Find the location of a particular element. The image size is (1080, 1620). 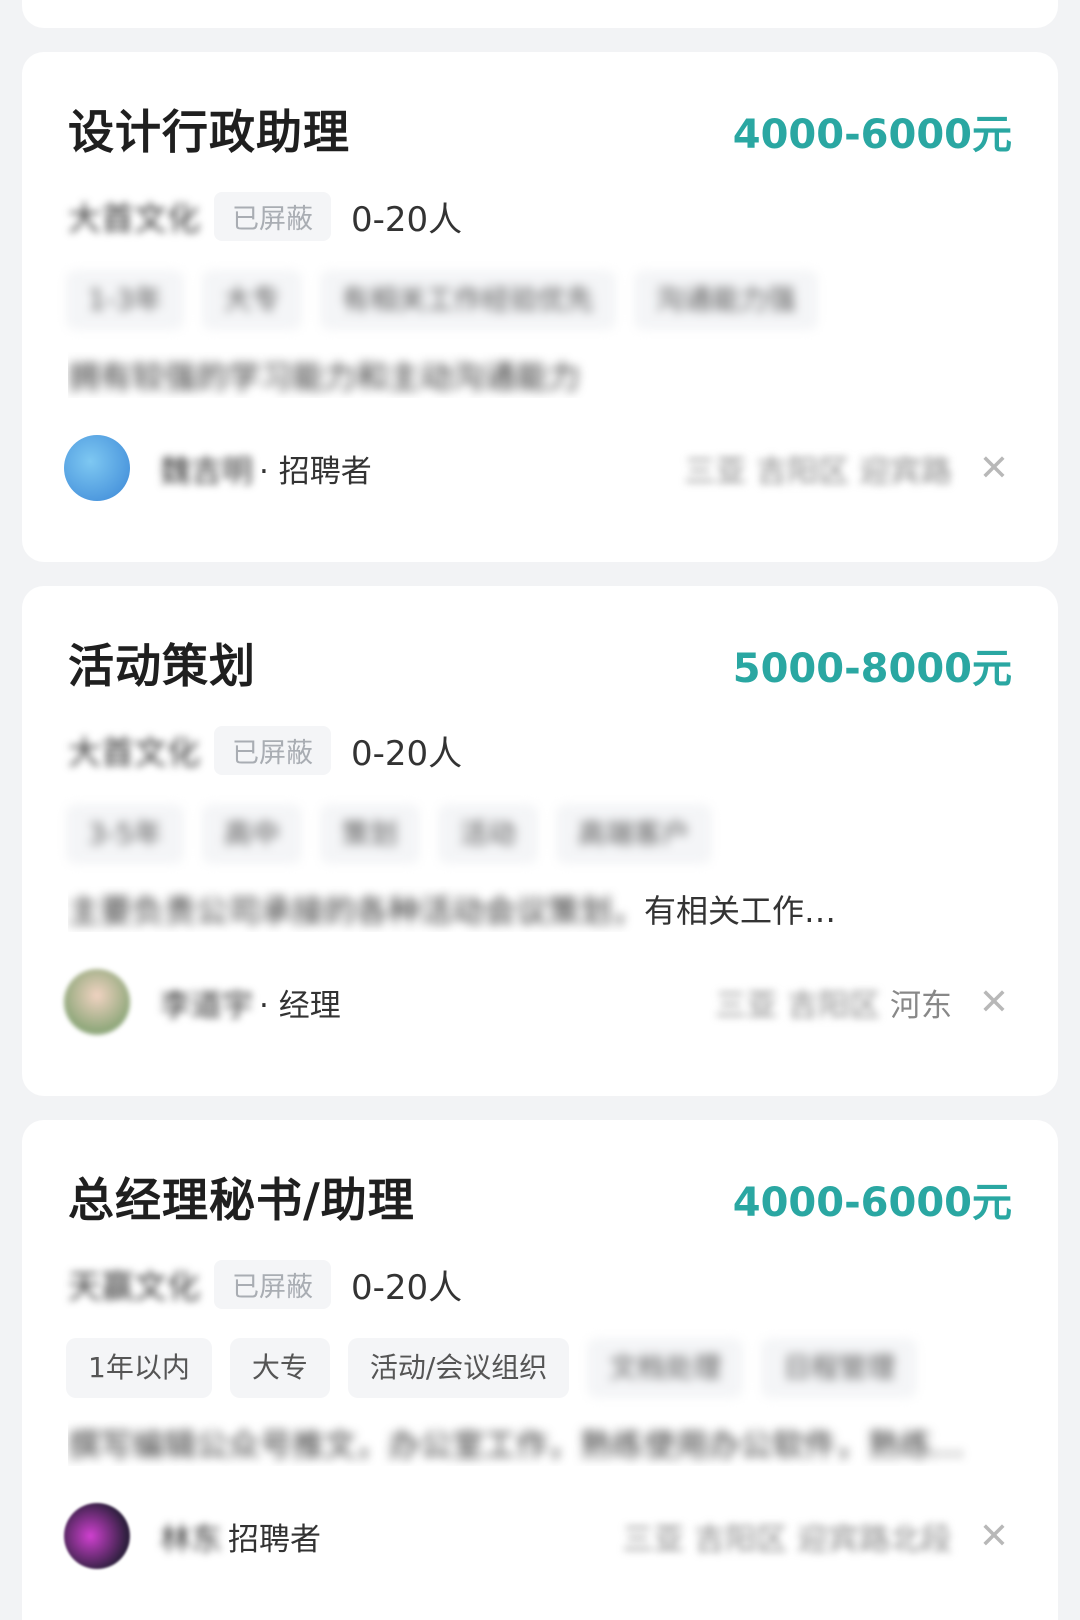

job-tag: 沟通能力强 is located at coordinates (725, 300).